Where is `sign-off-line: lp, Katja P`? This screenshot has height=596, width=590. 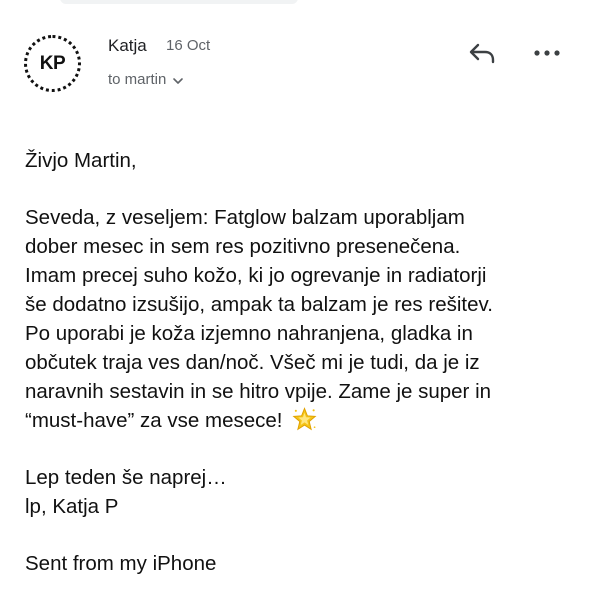
sign-off-line: lp, Katja P is located at coordinates (72, 506).